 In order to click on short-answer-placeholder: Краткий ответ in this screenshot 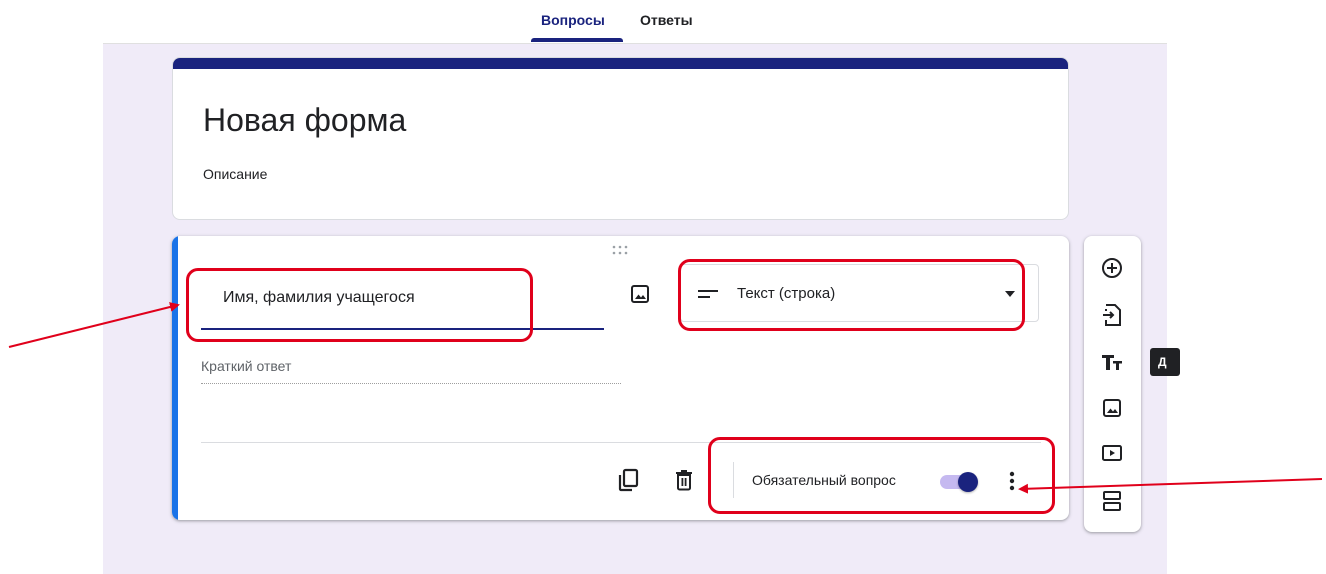, I will do `click(246, 366)`.